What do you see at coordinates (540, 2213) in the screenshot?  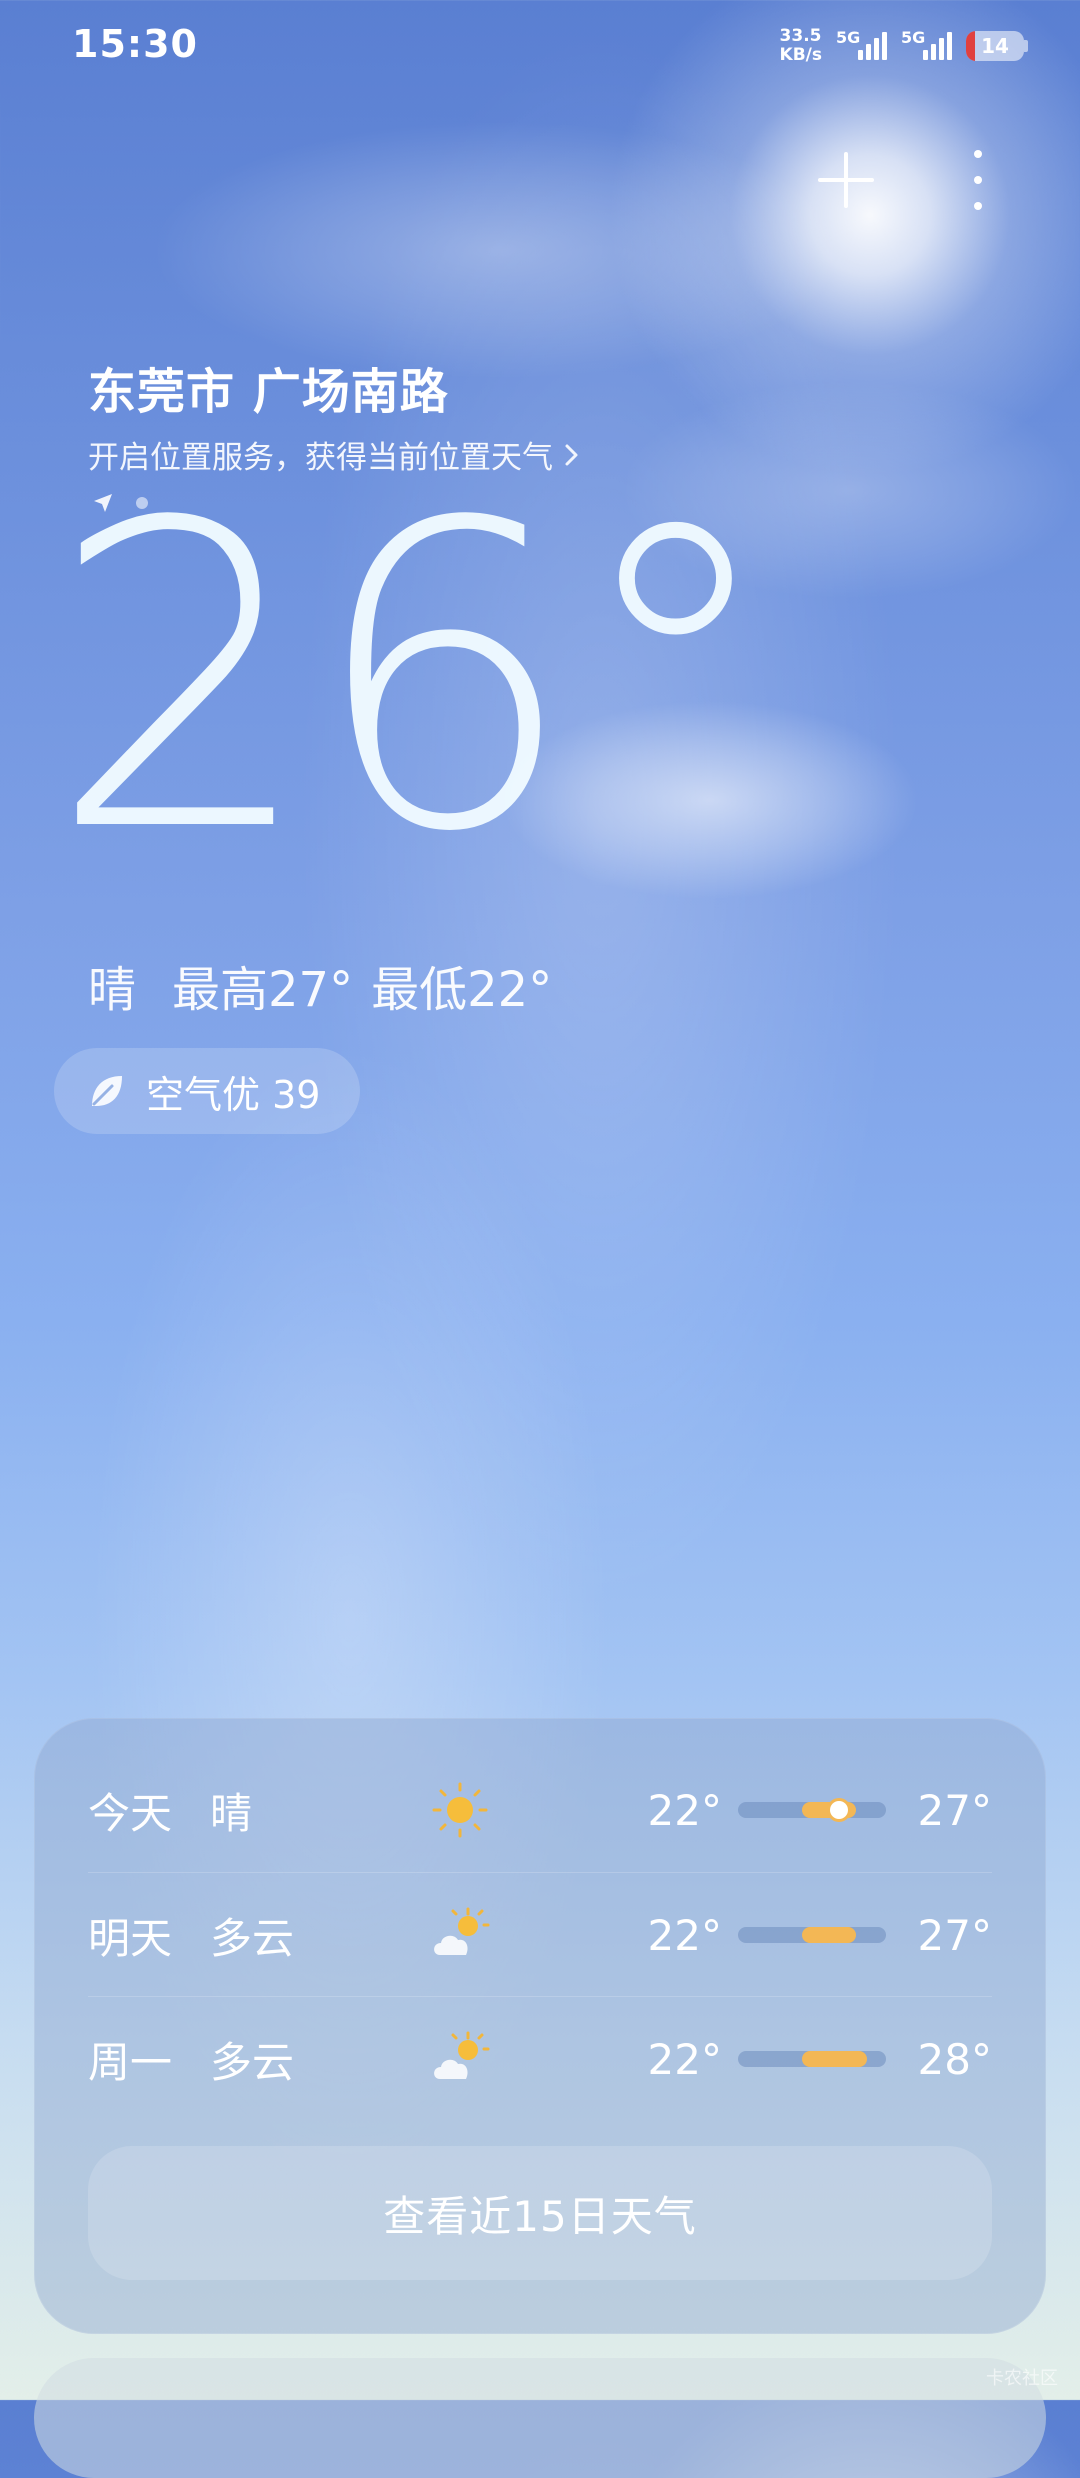 I see `view-15-day-button: 查看近15日天气` at bounding box center [540, 2213].